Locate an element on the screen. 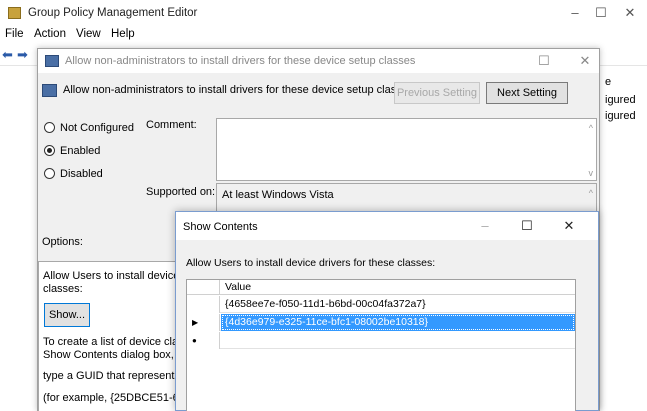 Image resolution: width=647 pixels, height=411 pixels. policy-editor-icon is located at coordinates (14, 13).